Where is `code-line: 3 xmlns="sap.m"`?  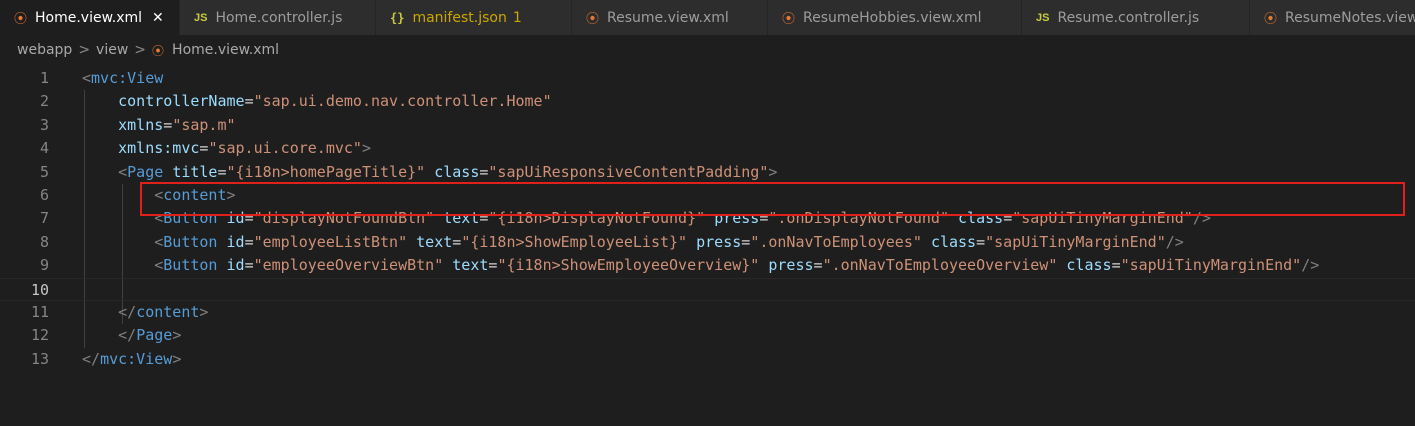 code-line: 3 xmlns="sap.m" is located at coordinates (707, 125).